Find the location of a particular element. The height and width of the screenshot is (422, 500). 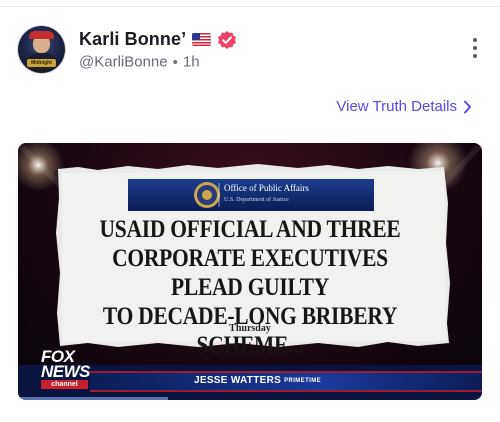

network-logo-mid: NEWS is located at coordinates (66, 371).